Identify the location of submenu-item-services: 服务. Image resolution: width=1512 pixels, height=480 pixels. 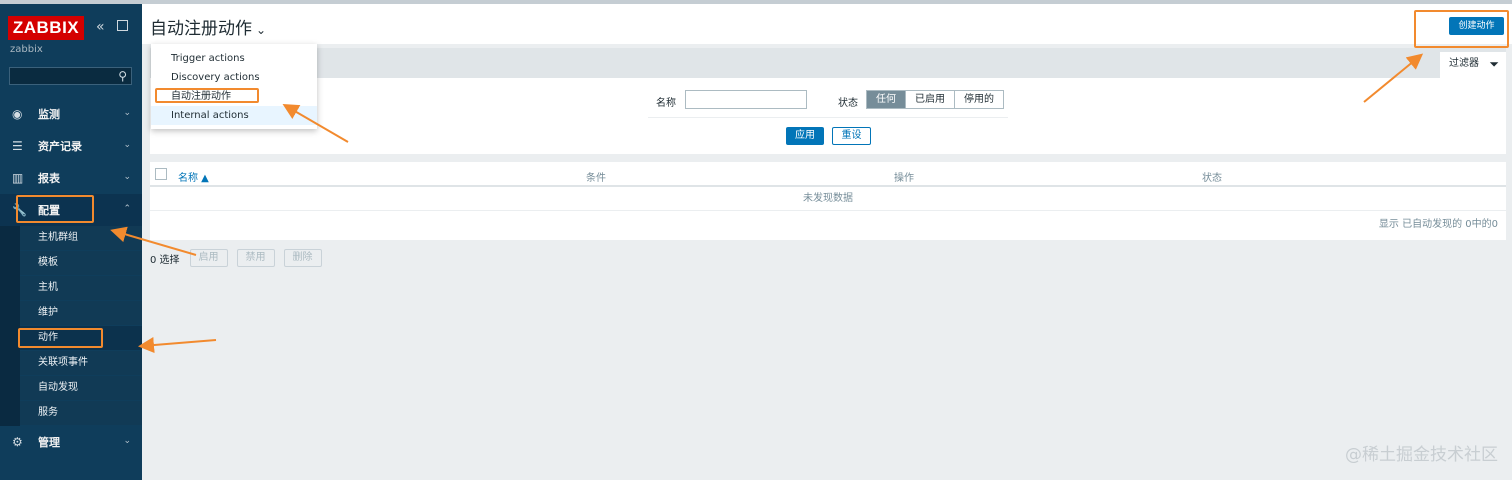
(81, 413).